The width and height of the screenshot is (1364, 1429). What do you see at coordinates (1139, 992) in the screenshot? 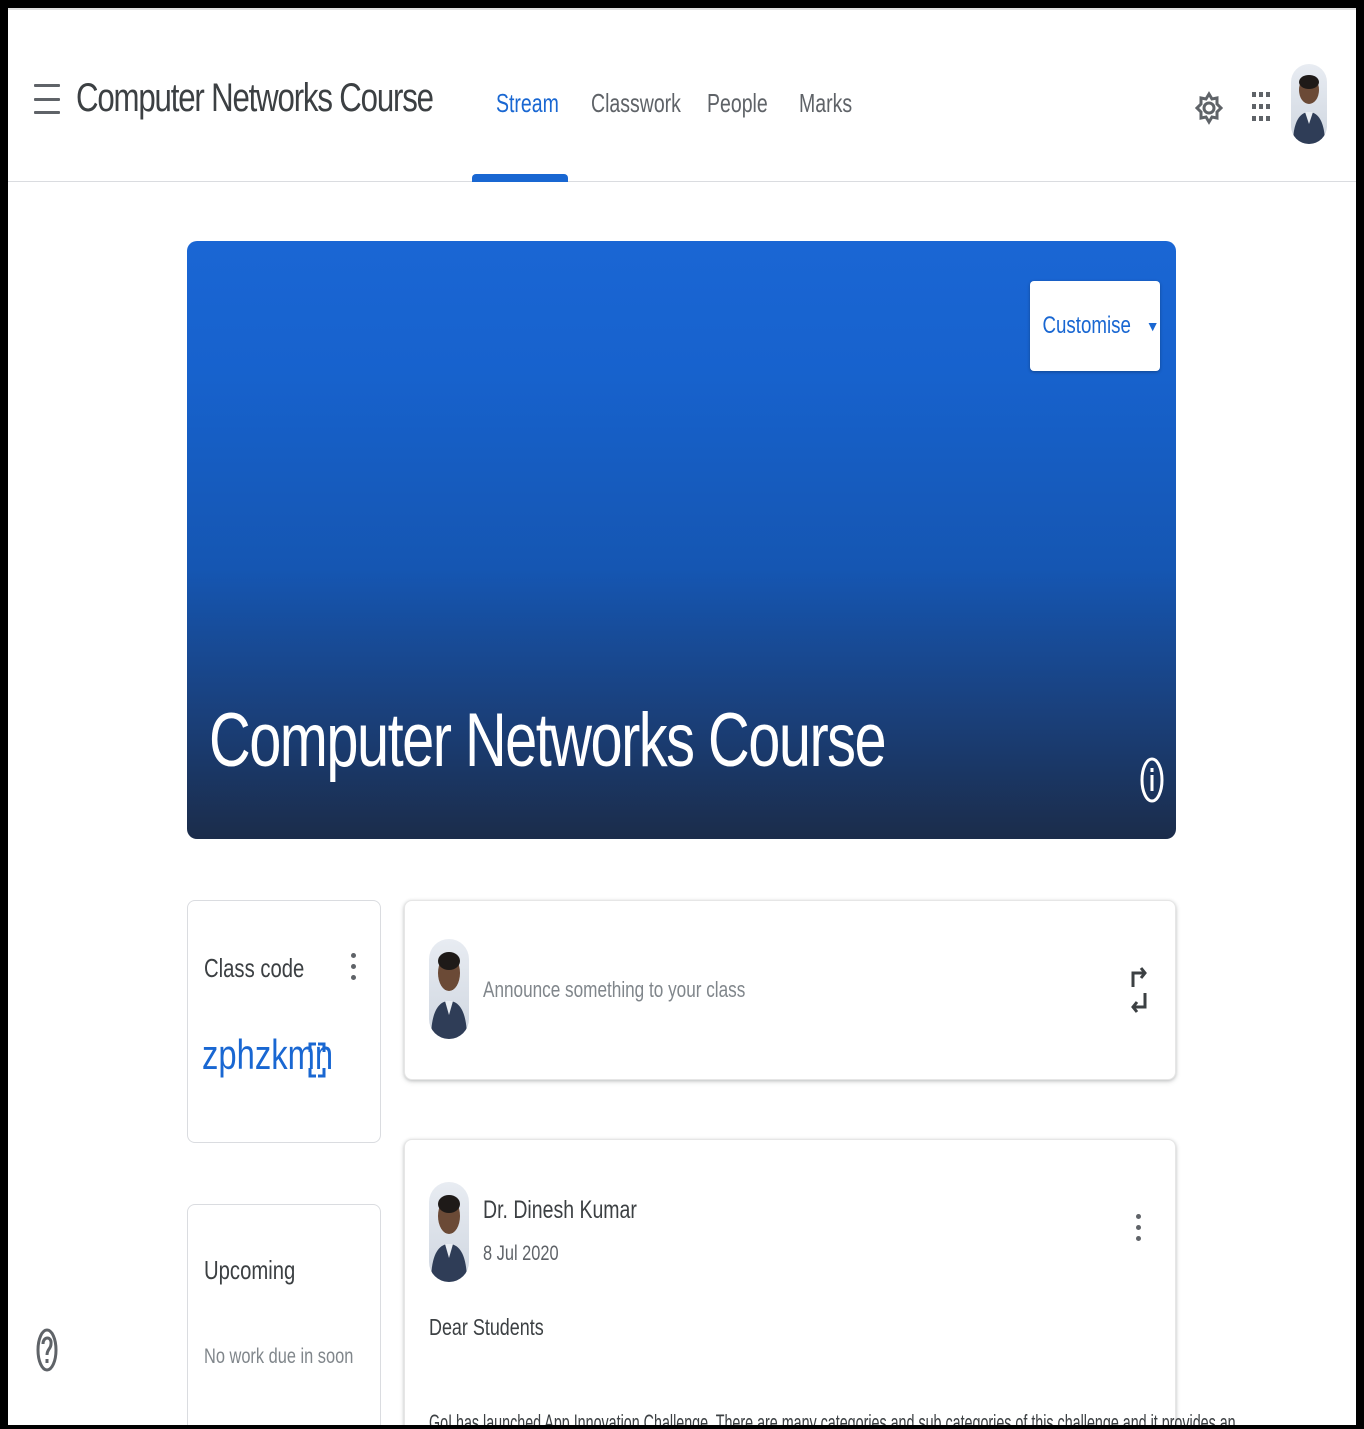
I see `repost-icon` at bounding box center [1139, 992].